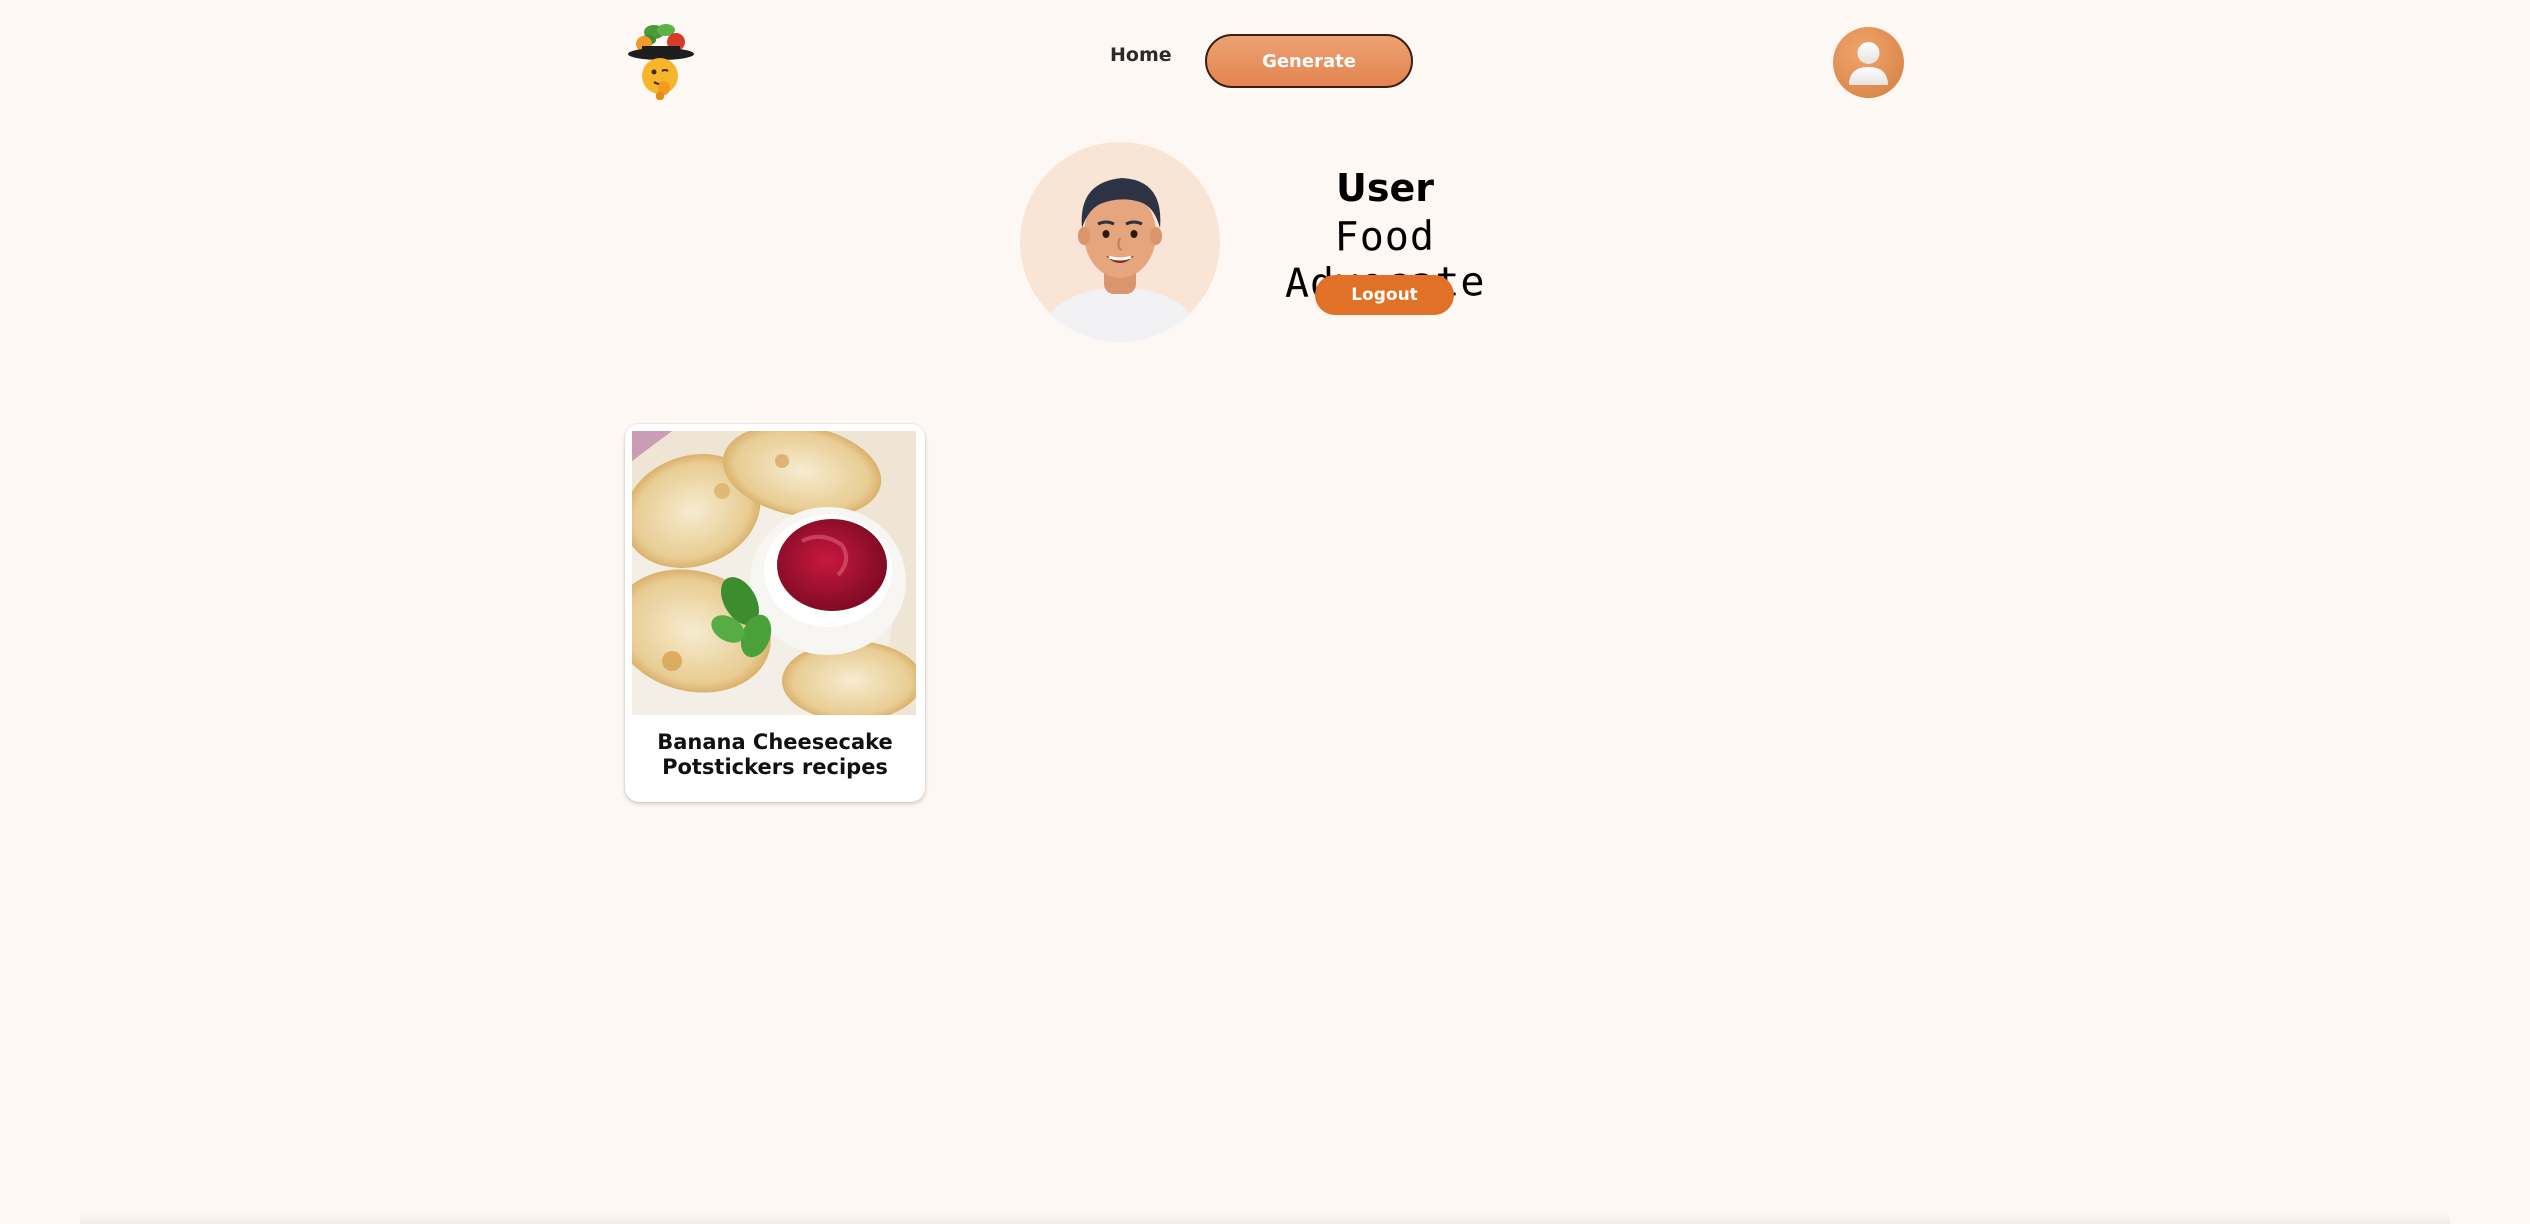 The width and height of the screenshot is (2530, 1224). What do you see at coordinates (775, 754) in the screenshot?
I see `recipe-title: Banana Cheesecake Potstickers recipes` at bounding box center [775, 754].